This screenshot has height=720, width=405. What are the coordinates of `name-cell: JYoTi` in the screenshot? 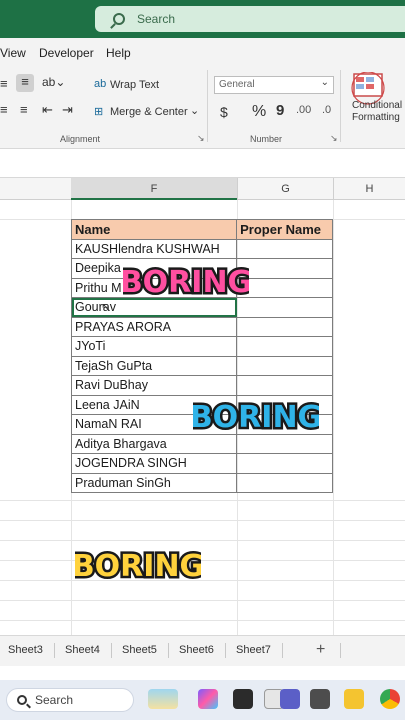 It's located at (154, 346).